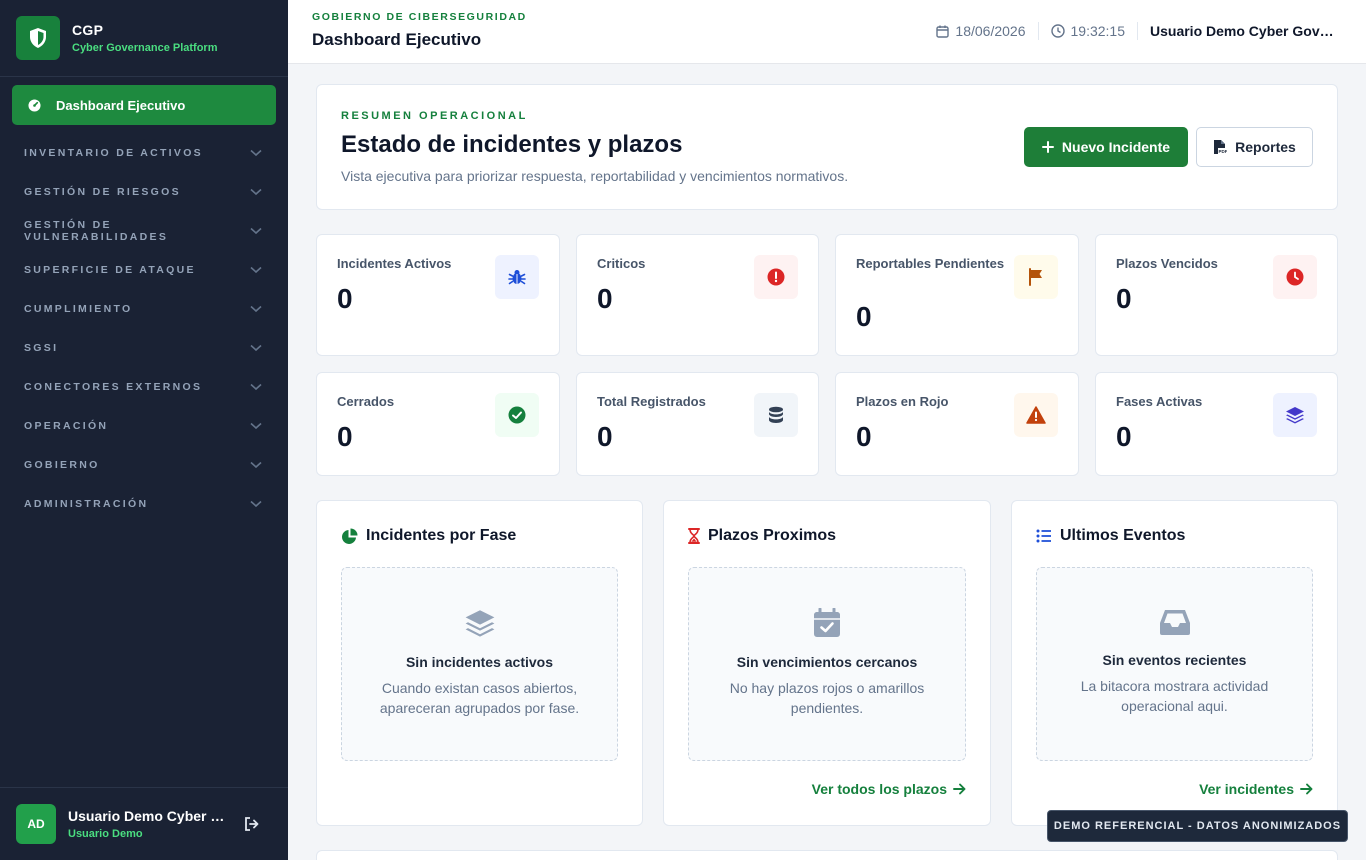 Image resolution: width=1366 pixels, height=860 pixels. I want to click on stat-card-criticos: Criticos 0, so click(697, 295).